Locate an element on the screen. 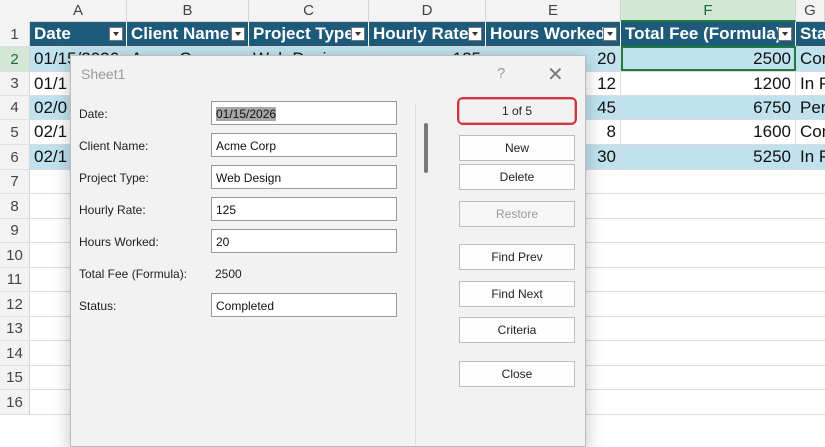 This screenshot has height=447, width=825. date-field: 01/15/2026 is located at coordinates (304, 113).